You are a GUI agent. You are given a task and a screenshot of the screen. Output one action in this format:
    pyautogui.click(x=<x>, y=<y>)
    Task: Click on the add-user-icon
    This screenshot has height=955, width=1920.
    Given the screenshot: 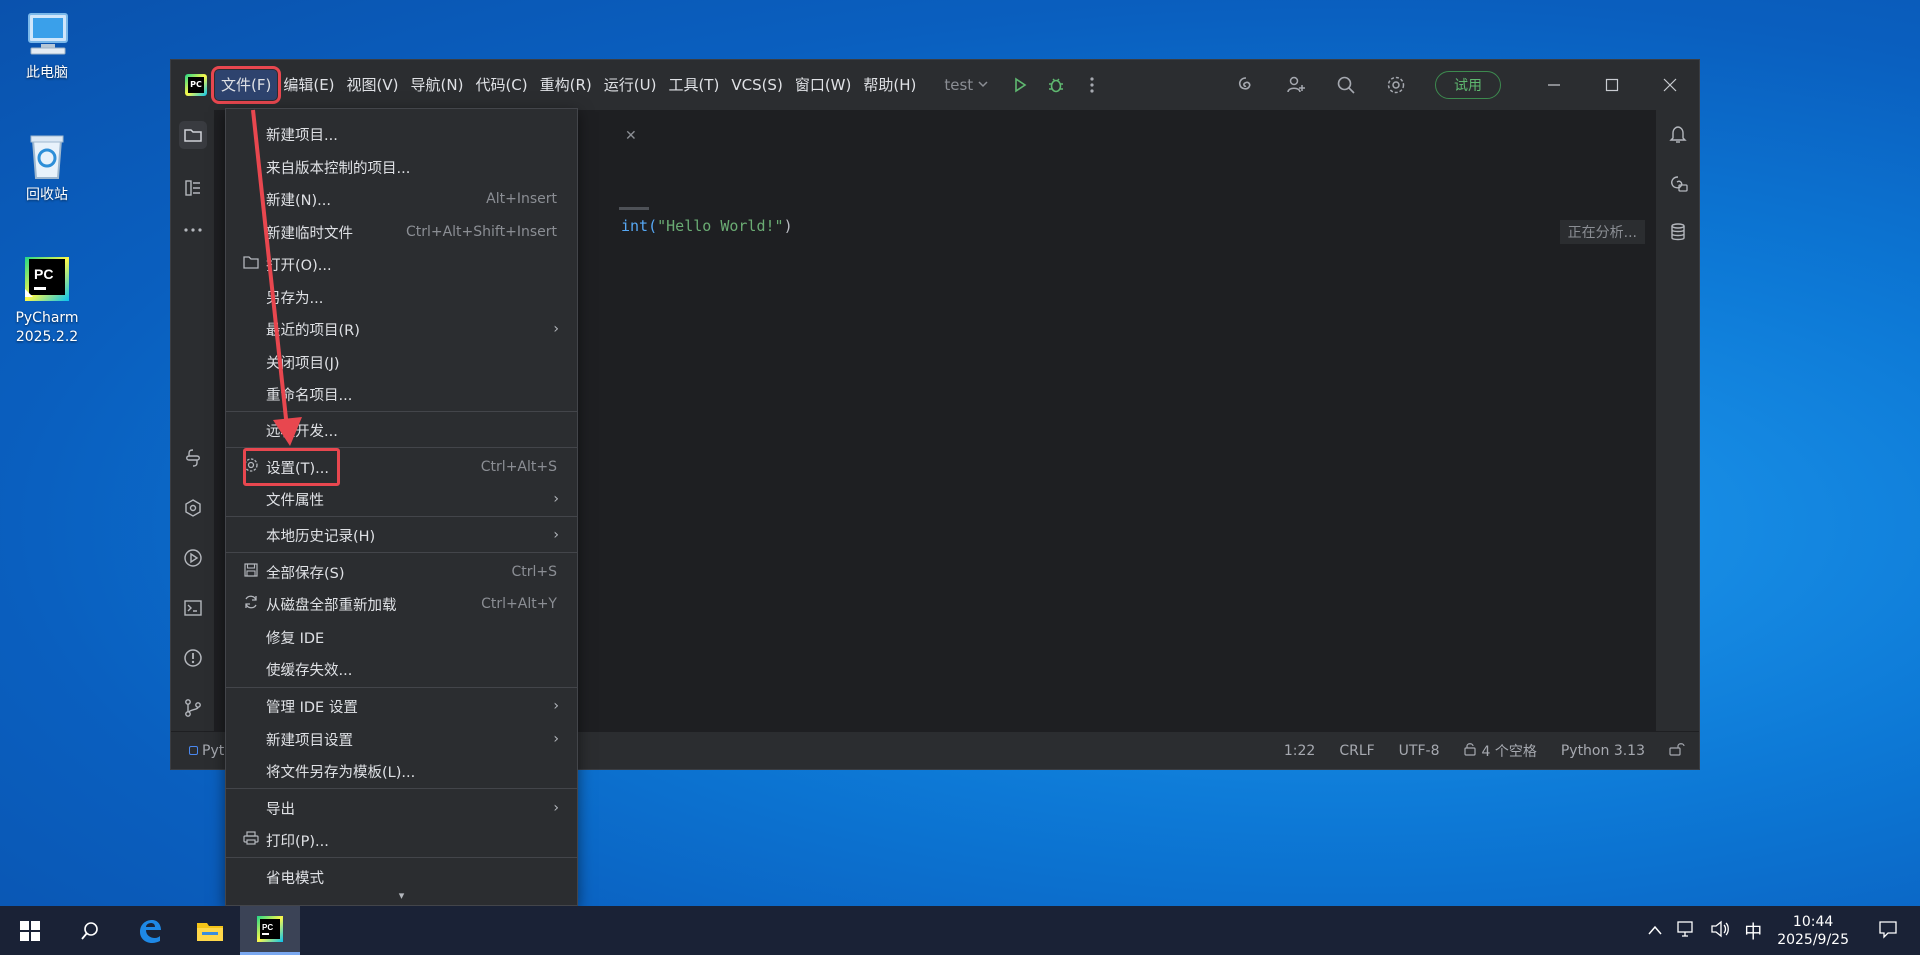 What is the action you would take?
    pyautogui.click(x=1296, y=85)
    